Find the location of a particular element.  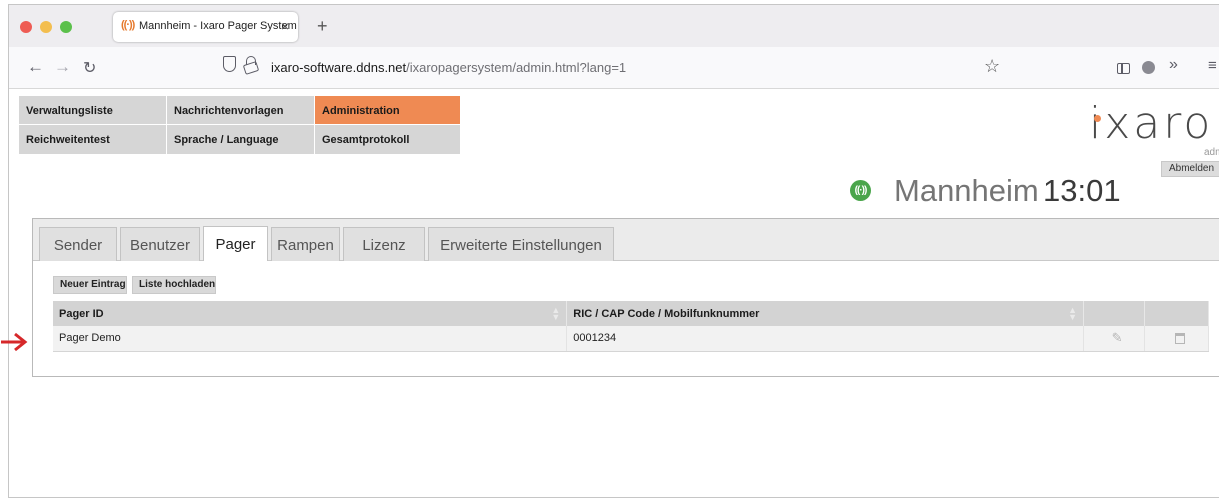

radio-signal-status-icon: ((·)) is located at coordinates (860, 190).